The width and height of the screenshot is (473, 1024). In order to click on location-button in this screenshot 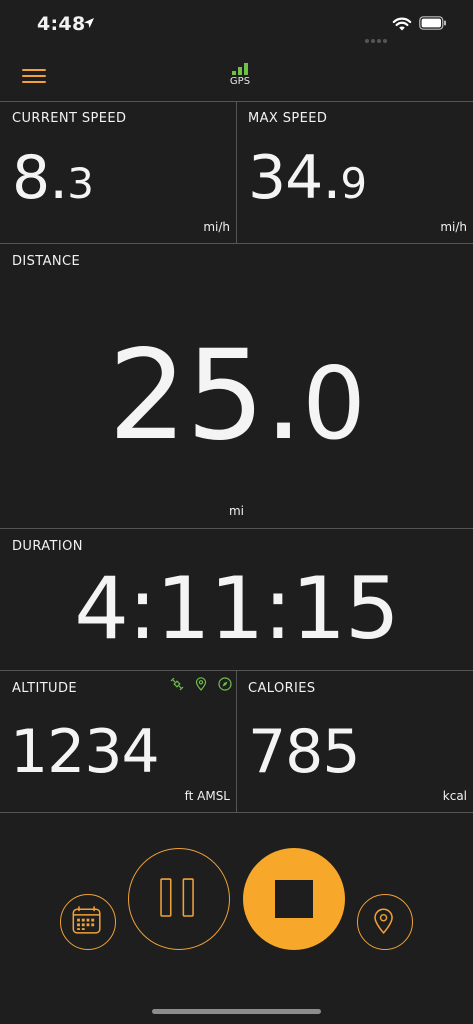, I will do `click(385, 922)`.